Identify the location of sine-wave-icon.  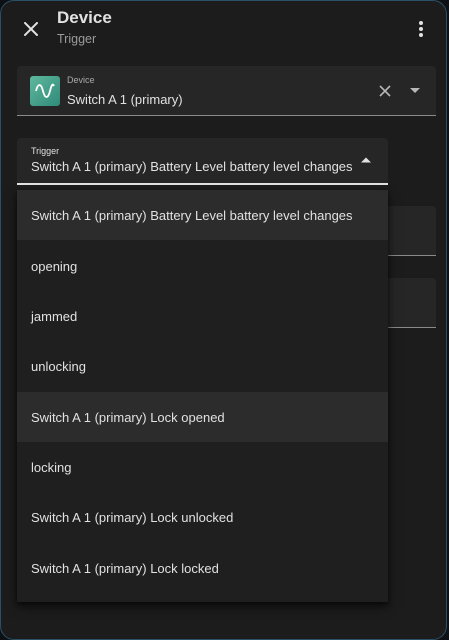
(45, 90).